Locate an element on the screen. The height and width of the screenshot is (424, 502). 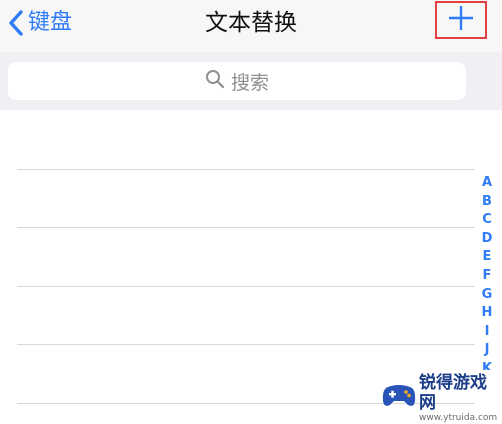
index-letter: I is located at coordinates (487, 332).